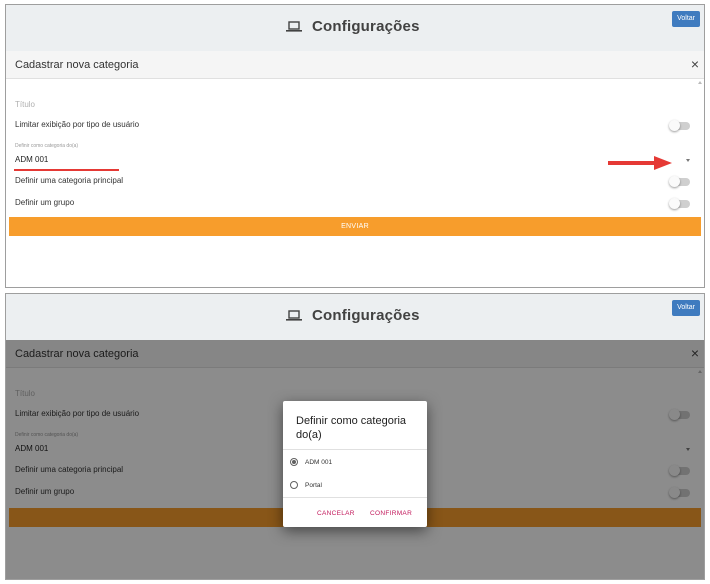 This screenshot has width=710, height=584. What do you see at coordinates (695, 64) in the screenshot?
I see `close-icon: ×` at bounding box center [695, 64].